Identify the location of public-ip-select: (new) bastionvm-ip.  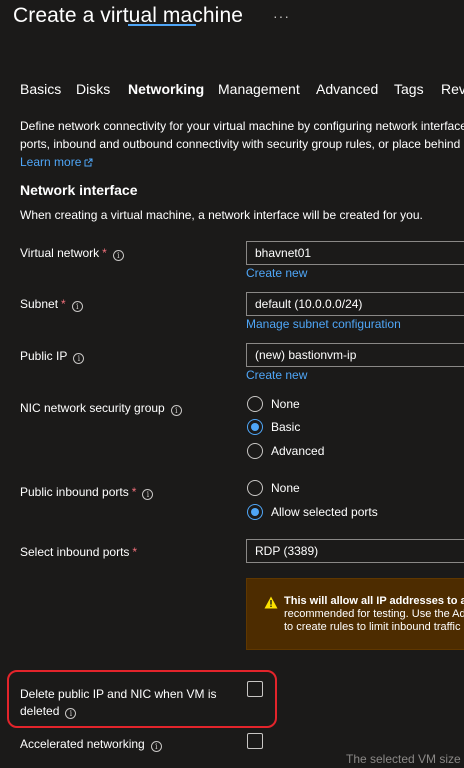
(355, 355).